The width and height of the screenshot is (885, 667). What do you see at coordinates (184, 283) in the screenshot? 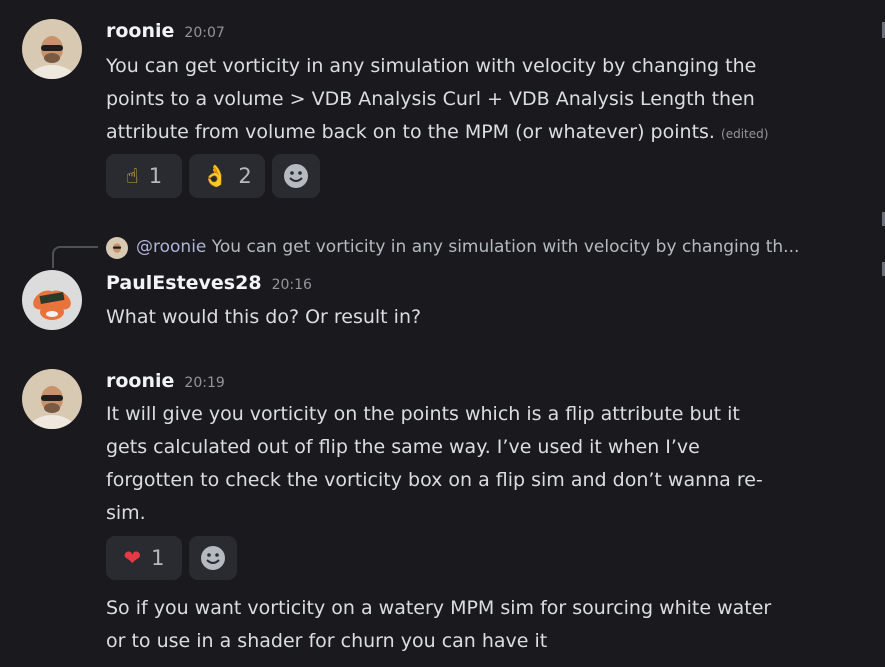
I see `author-name: PaulEsteves28` at bounding box center [184, 283].